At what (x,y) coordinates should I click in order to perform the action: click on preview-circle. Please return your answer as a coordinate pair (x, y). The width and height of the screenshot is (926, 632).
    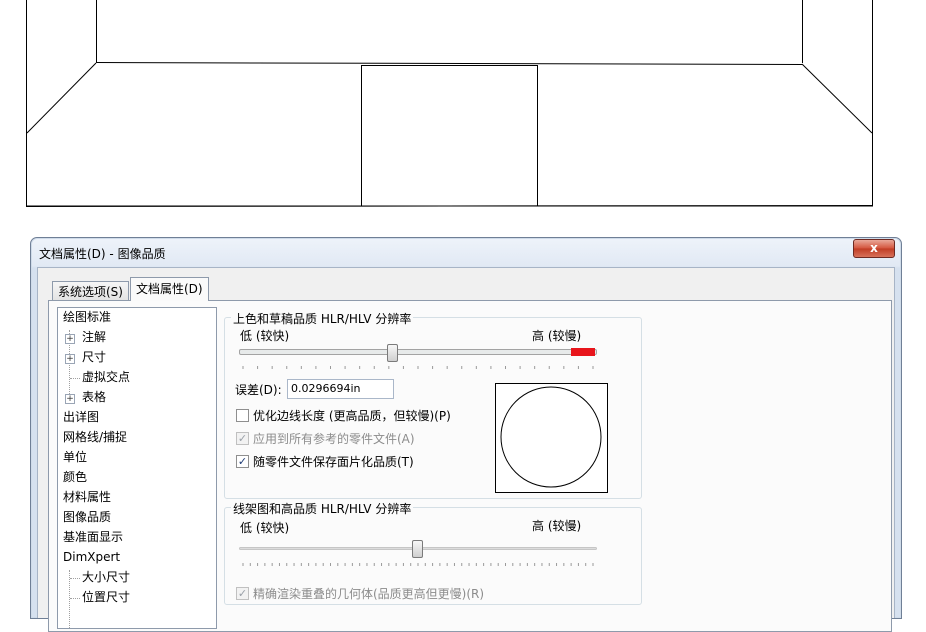
    Looking at the image, I should click on (551, 437).